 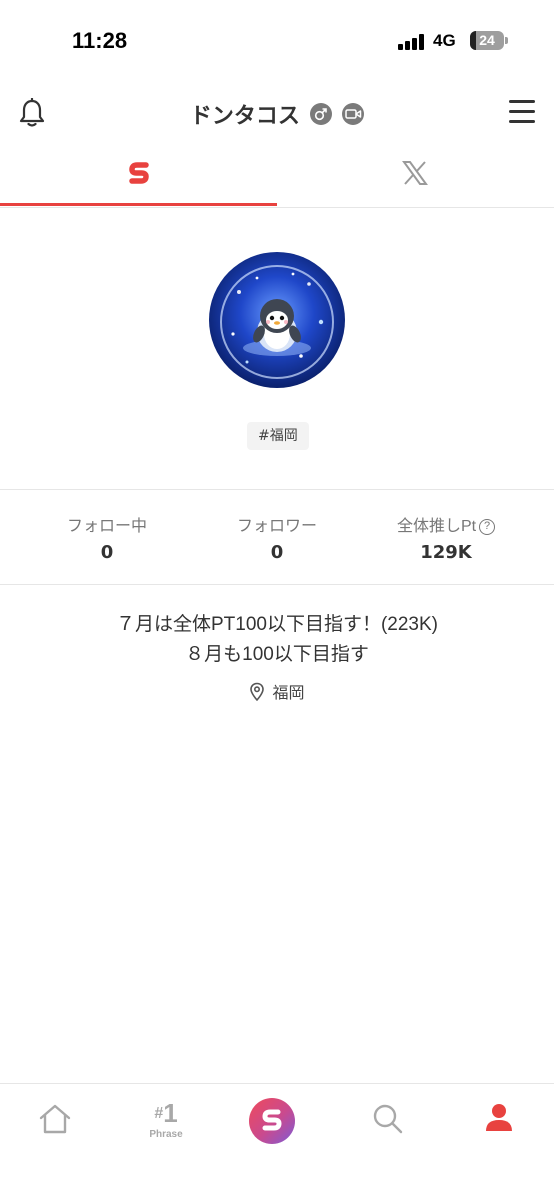 What do you see at coordinates (444, 40) in the screenshot?
I see `network-label: 4G` at bounding box center [444, 40].